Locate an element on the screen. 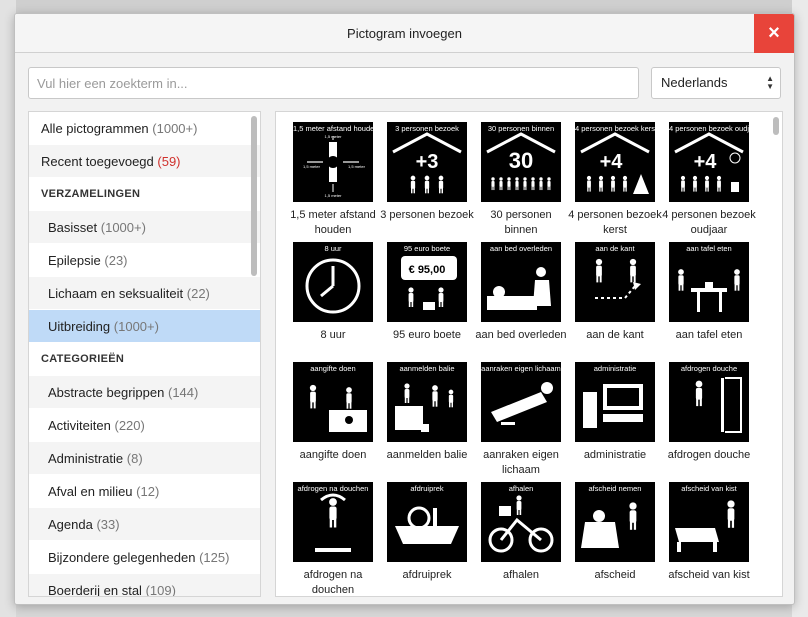 This screenshot has width=808, height=617. sidebar-item-label: Abstracte begrippen is located at coordinates (106, 392).